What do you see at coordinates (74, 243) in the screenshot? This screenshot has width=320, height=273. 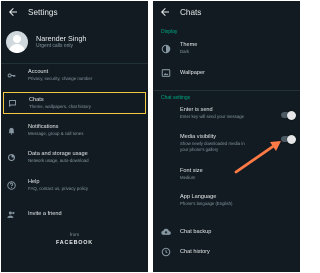 I see `facebook-brand: FACEBOOK` at bounding box center [74, 243].